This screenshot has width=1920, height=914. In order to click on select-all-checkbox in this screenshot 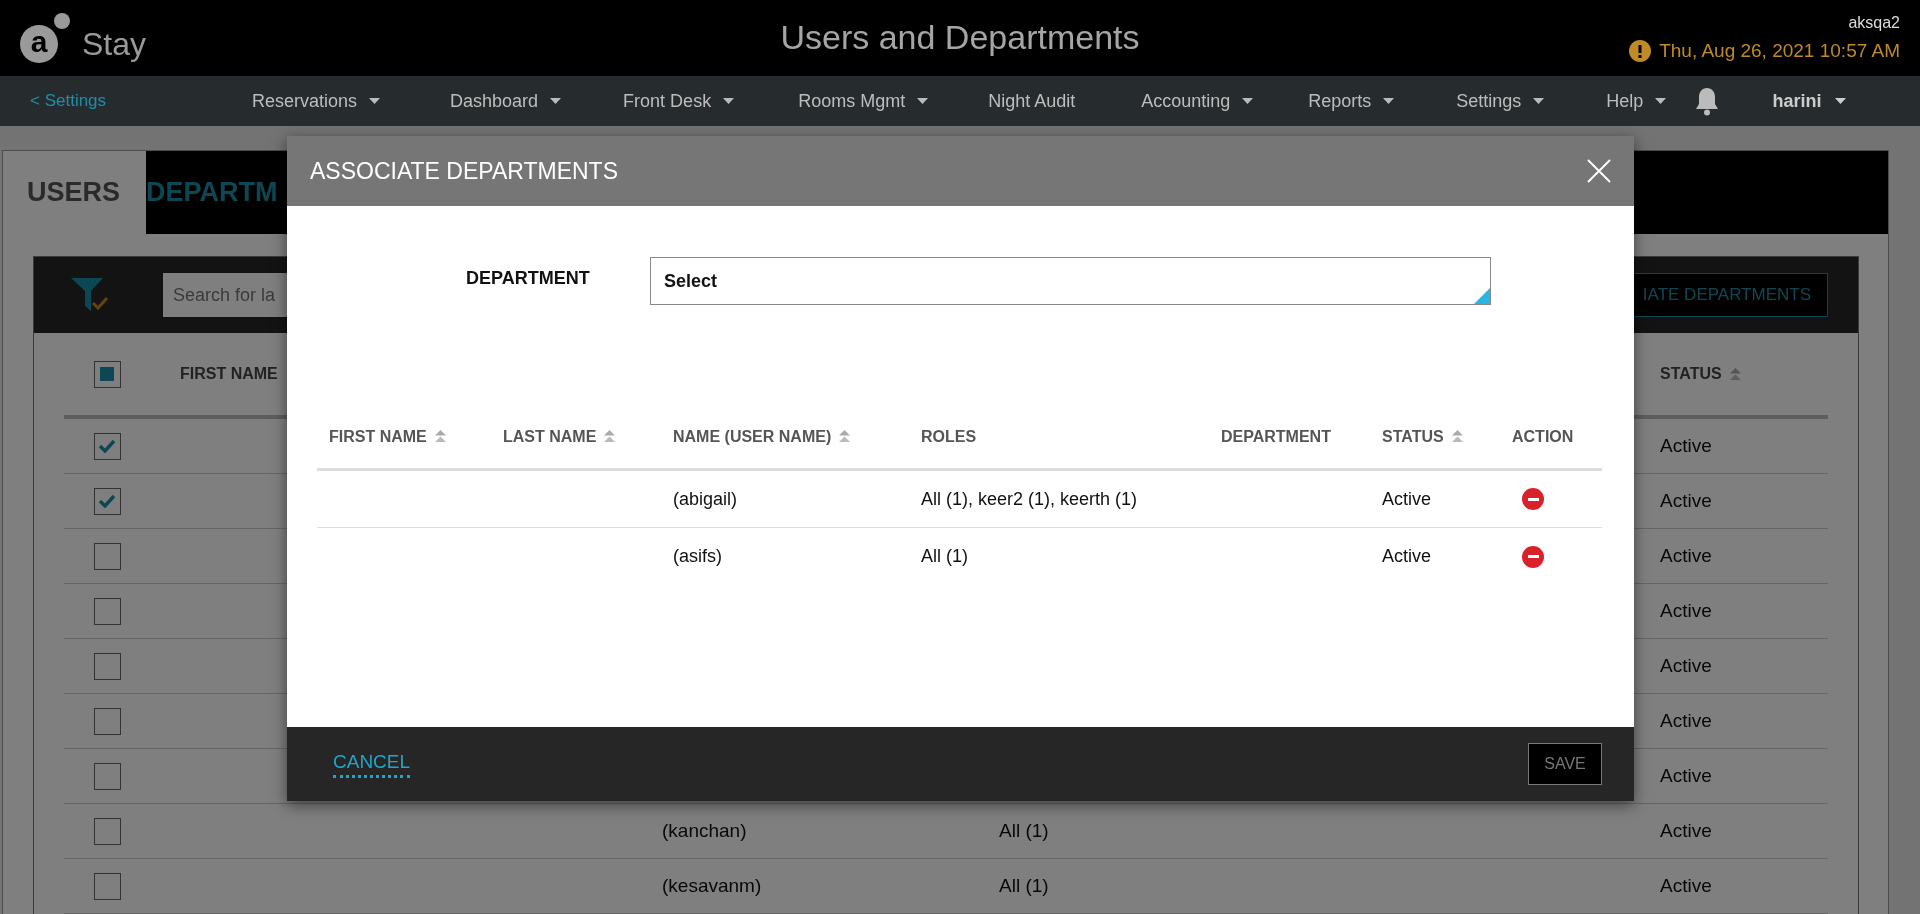, I will do `click(107, 374)`.